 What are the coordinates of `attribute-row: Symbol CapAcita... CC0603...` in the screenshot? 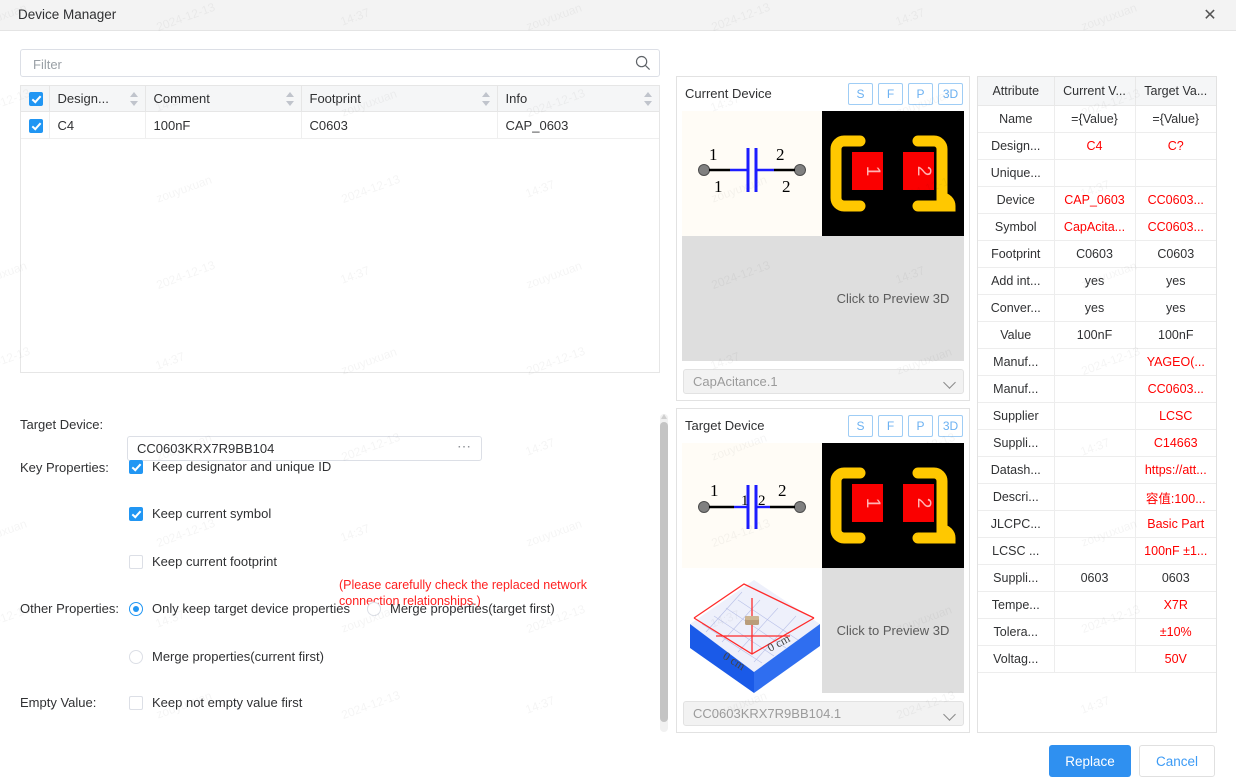 It's located at (1097, 227).